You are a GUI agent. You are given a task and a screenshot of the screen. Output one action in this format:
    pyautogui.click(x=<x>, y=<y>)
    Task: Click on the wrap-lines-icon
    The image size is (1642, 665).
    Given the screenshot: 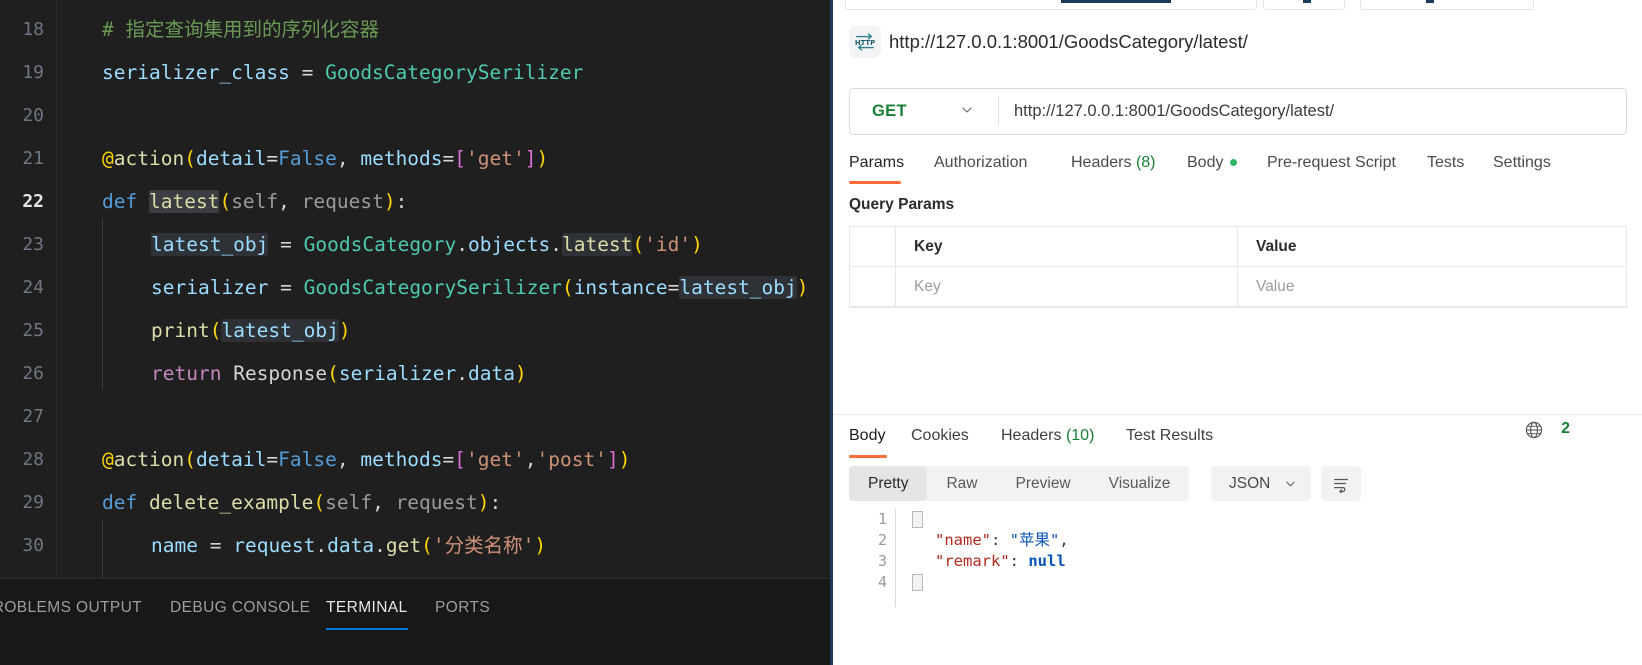 What is the action you would take?
    pyautogui.click(x=1341, y=483)
    